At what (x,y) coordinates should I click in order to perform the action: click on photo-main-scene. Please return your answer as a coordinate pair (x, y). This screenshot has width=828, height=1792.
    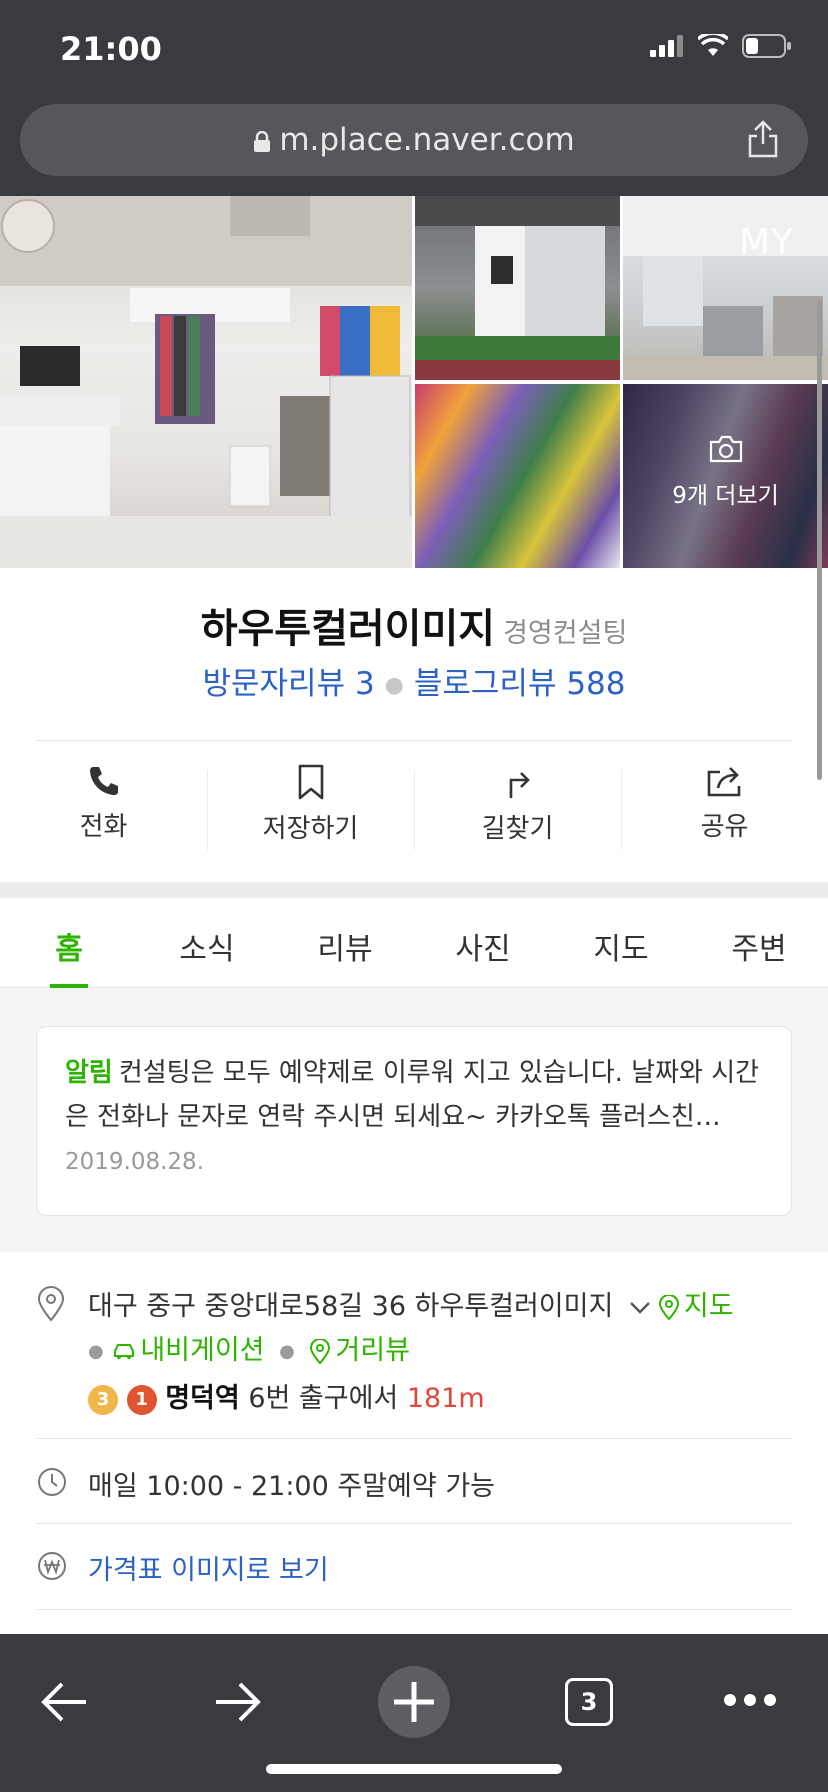
    Looking at the image, I should click on (206, 382).